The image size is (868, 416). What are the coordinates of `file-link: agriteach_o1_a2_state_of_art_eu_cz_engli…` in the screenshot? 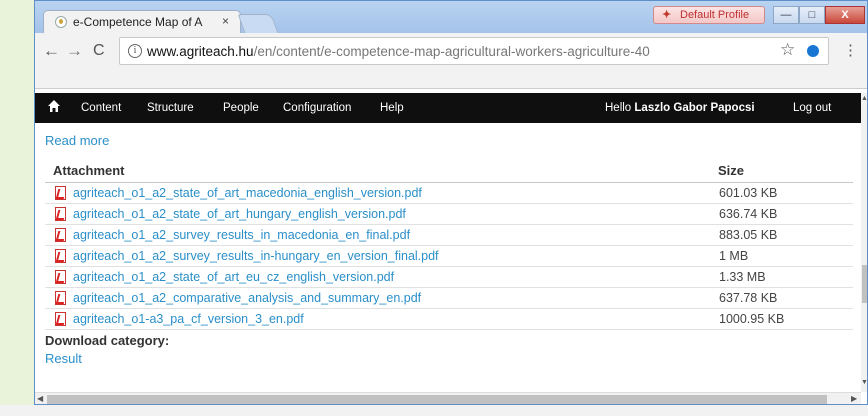 It's located at (233, 277).